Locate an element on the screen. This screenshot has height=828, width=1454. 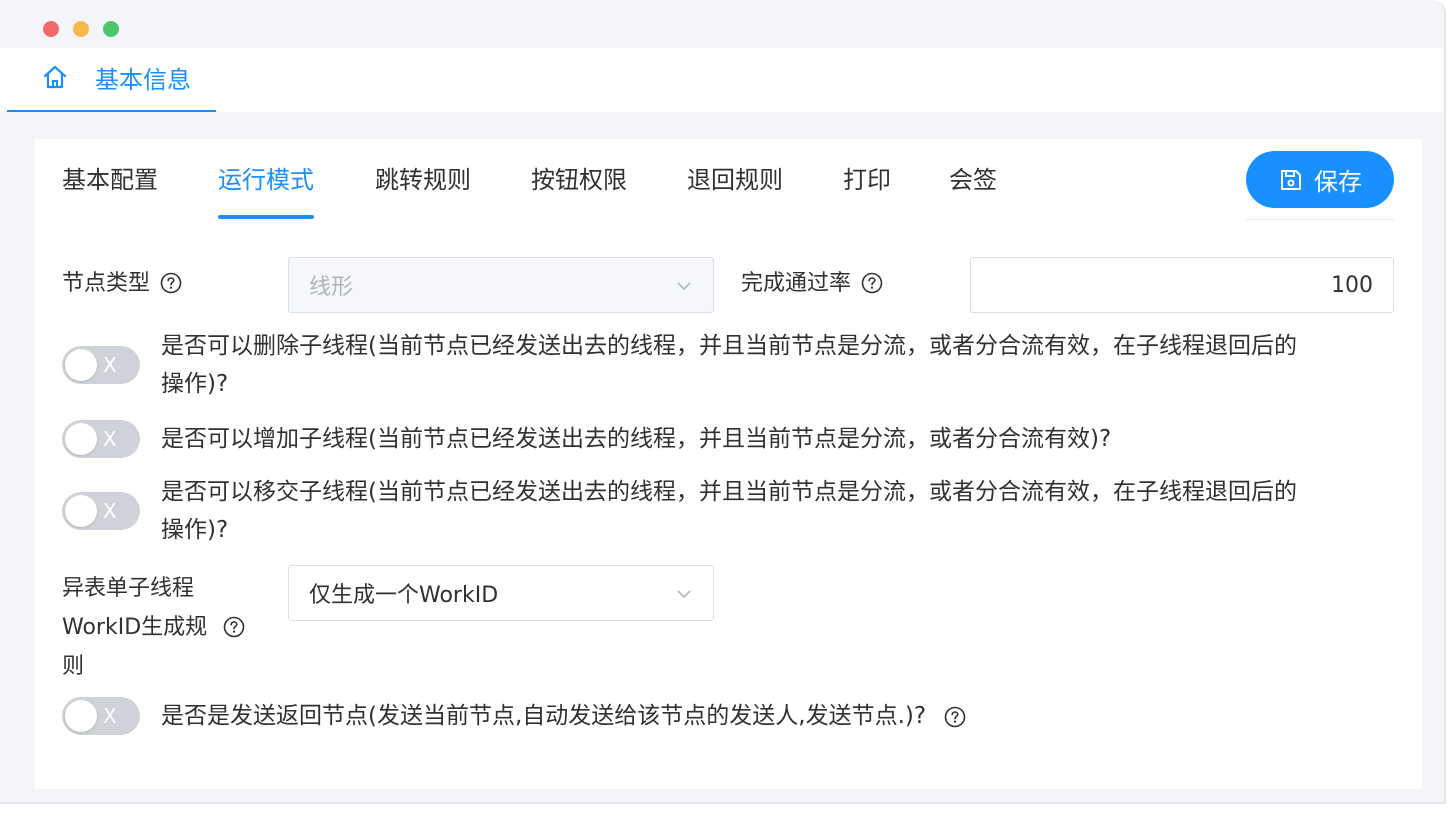
tab-button-permissions: 按钮权限 is located at coordinates (579, 191).